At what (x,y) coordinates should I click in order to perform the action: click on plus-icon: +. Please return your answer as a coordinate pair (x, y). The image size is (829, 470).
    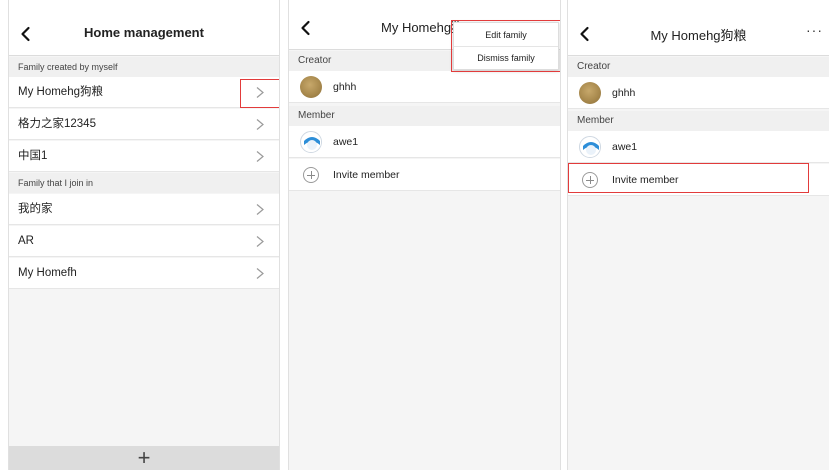
    Looking at the image, I should click on (144, 457).